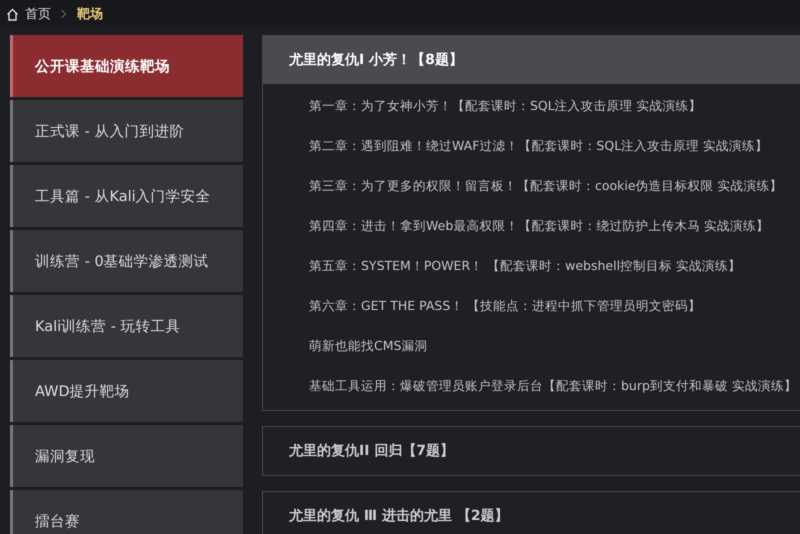  What do you see at coordinates (554, 386) in the screenshot?
I see `lesson-link: 基础工具运用：爆破管理员账户登录后台【配套课时：burp到支付和暴破 实战演练】` at bounding box center [554, 386].